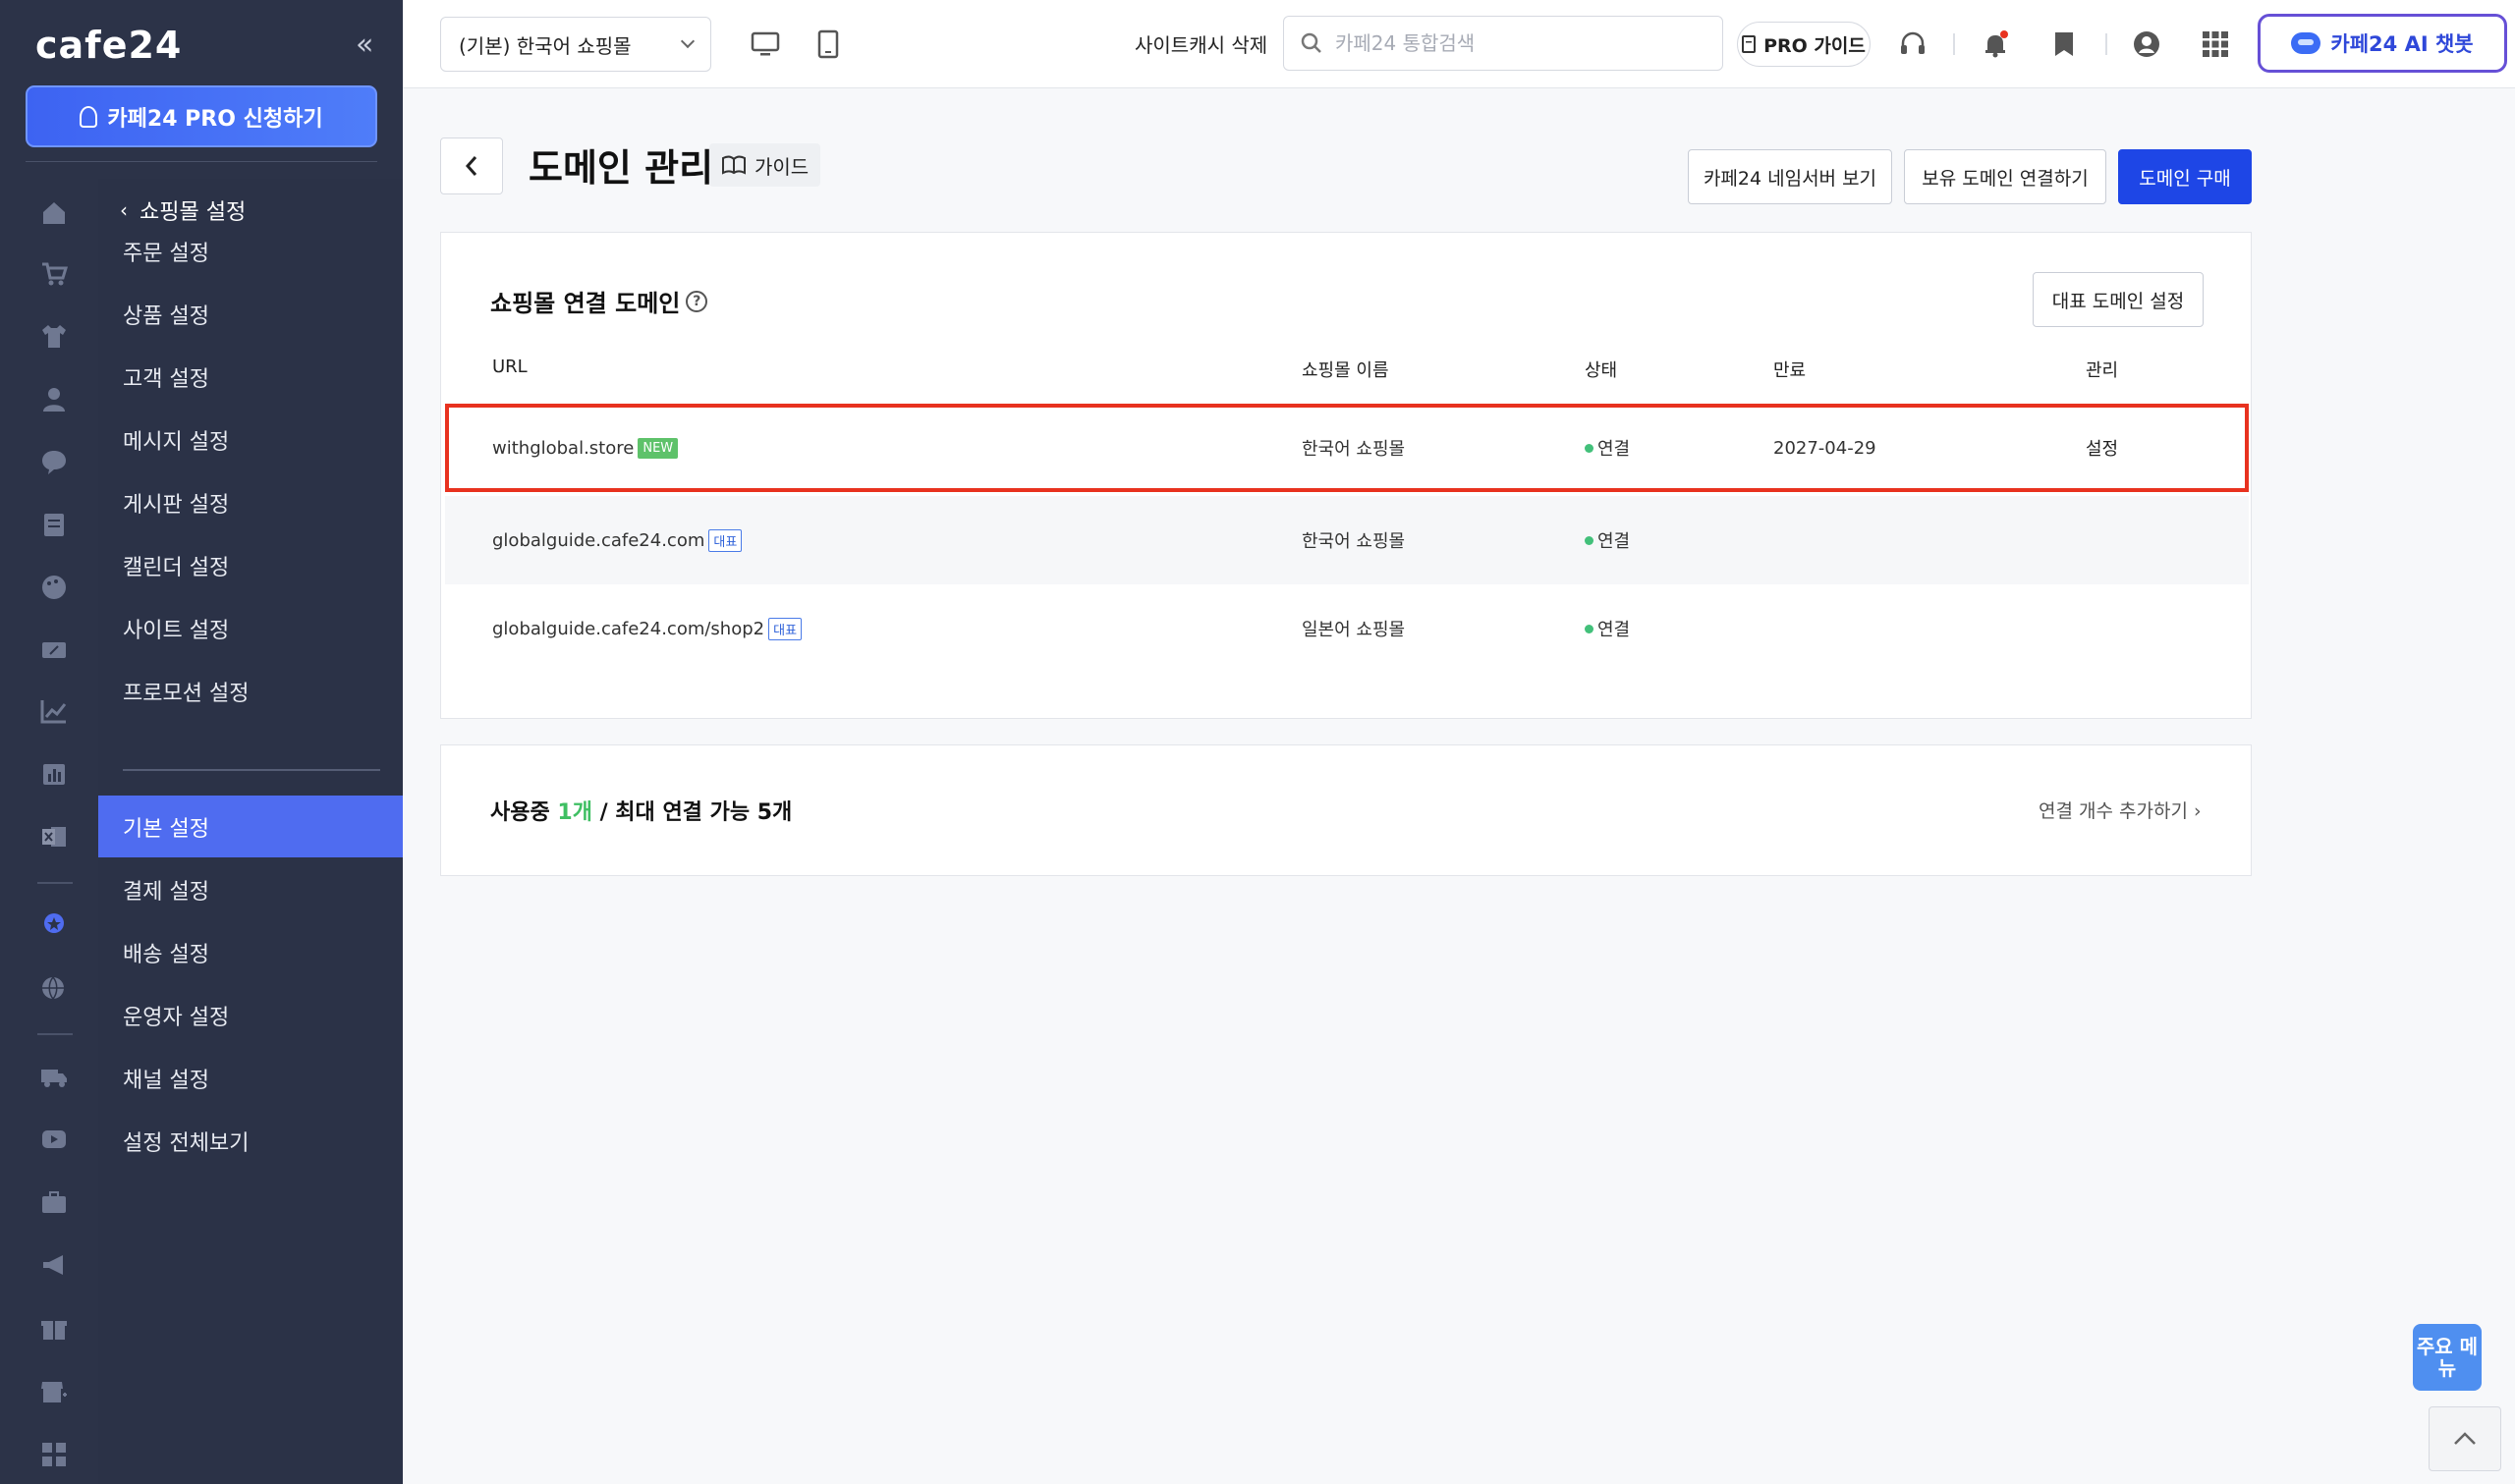 Image resolution: width=2515 pixels, height=1484 pixels. Describe the element at coordinates (1912, 44) in the screenshot. I see `headset-icon` at that location.